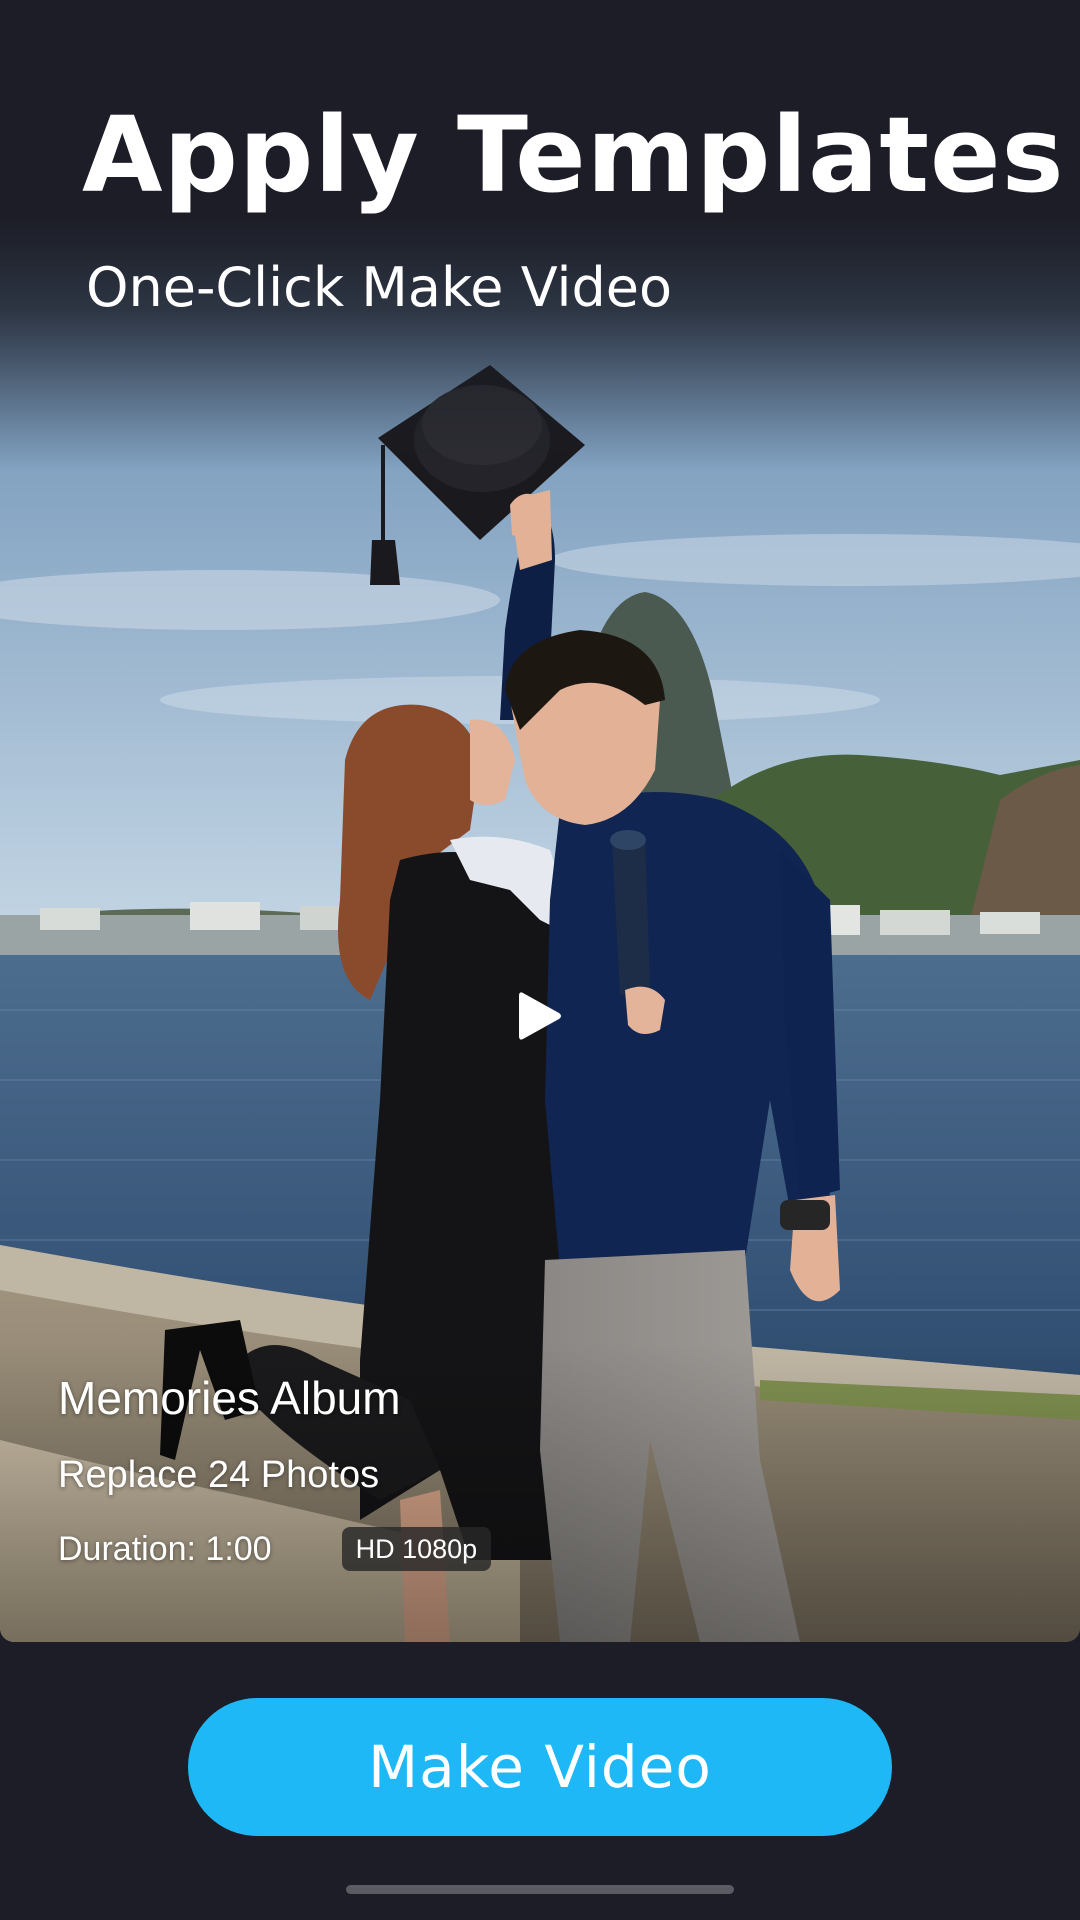 This screenshot has width=1080, height=1920. I want to click on photo-count: Replace 24 Photos, so click(219, 1475).